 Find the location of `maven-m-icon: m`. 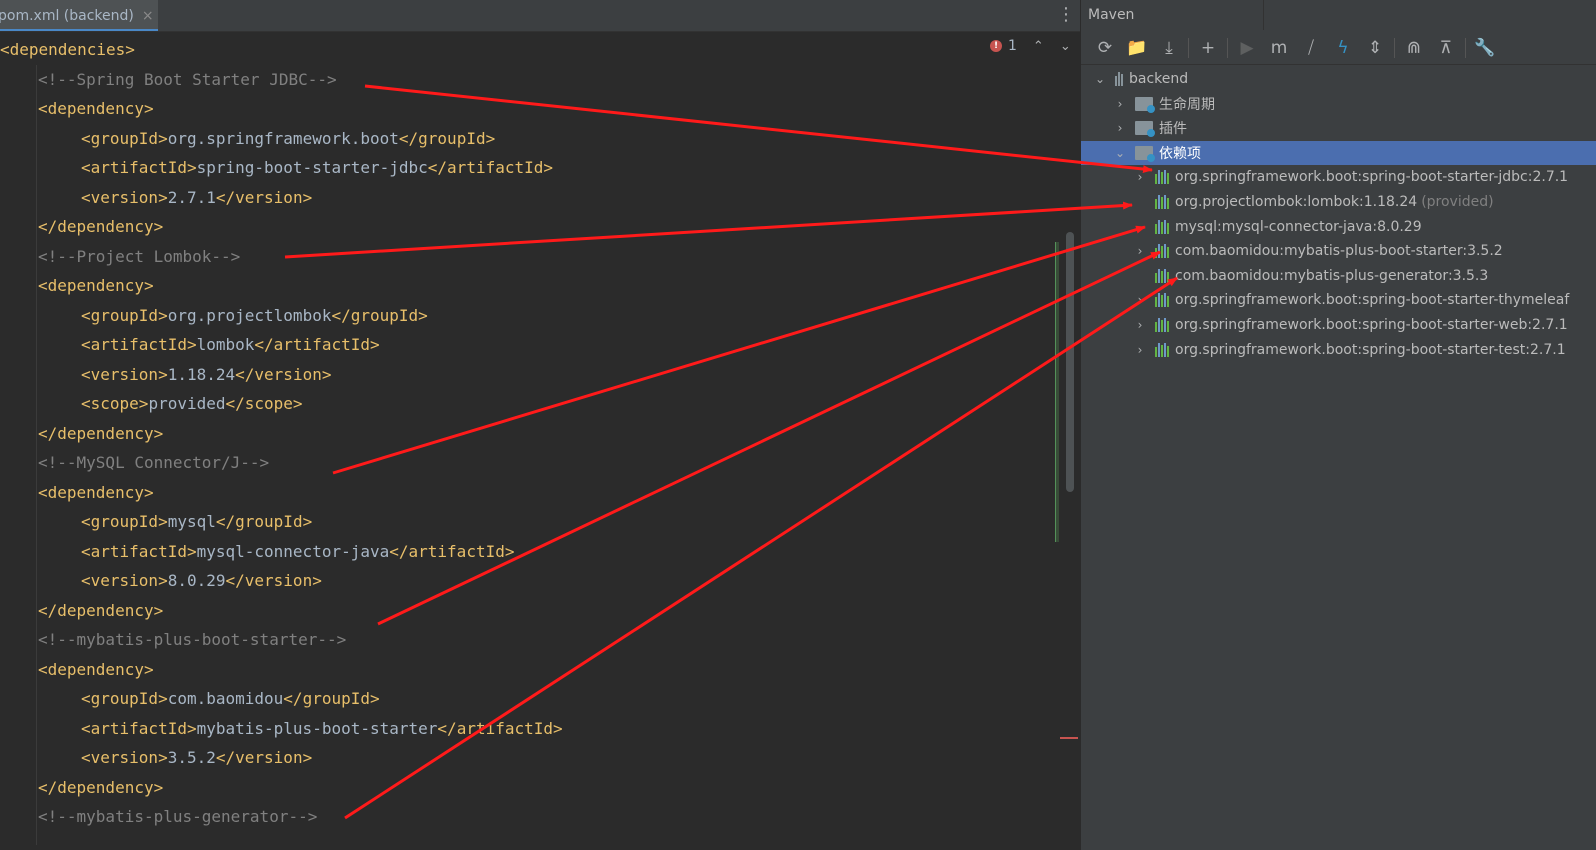

maven-m-icon: m is located at coordinates (1279, 48).